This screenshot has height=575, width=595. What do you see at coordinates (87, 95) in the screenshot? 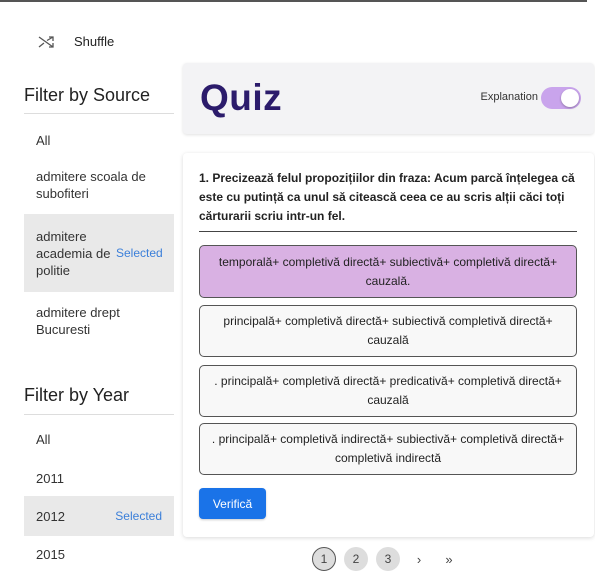
I see `filter-source-title: Filter by Source` at bounding box center [87, 95].